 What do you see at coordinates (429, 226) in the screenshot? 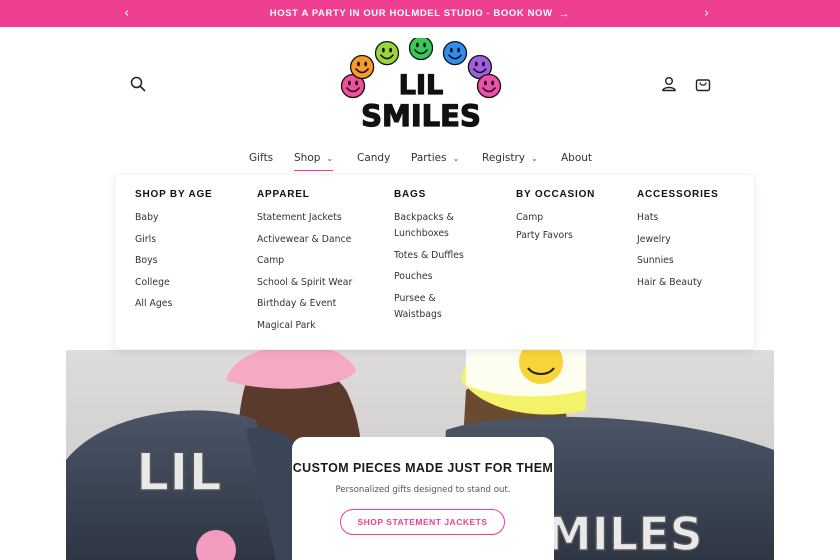
I see `menu-link-backpacks-lunchboxes: Backpacks & Lunchboxes` at bounding box center [429, 226].